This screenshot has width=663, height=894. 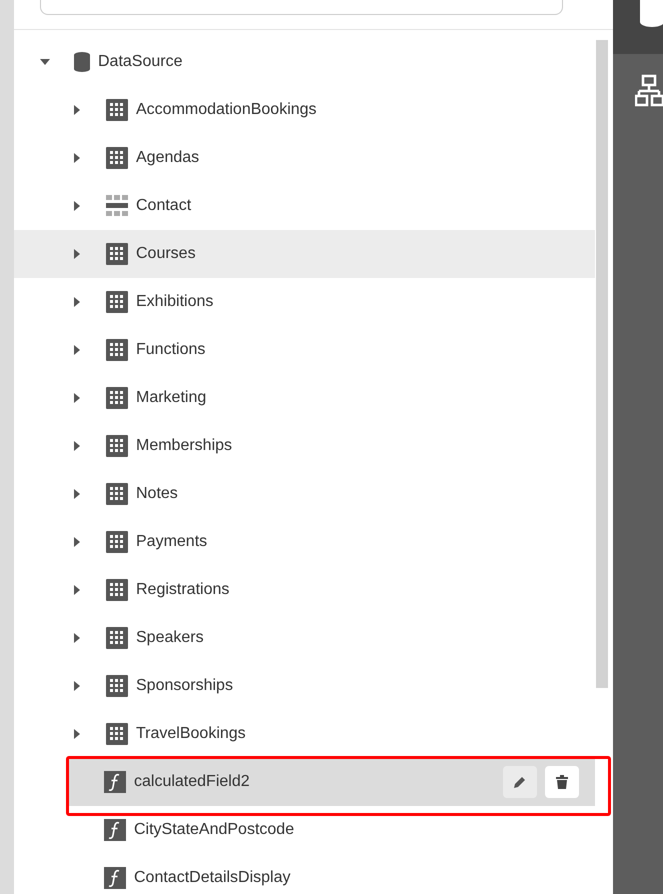 I want to click on database-icon, so click(x=651, y=14).